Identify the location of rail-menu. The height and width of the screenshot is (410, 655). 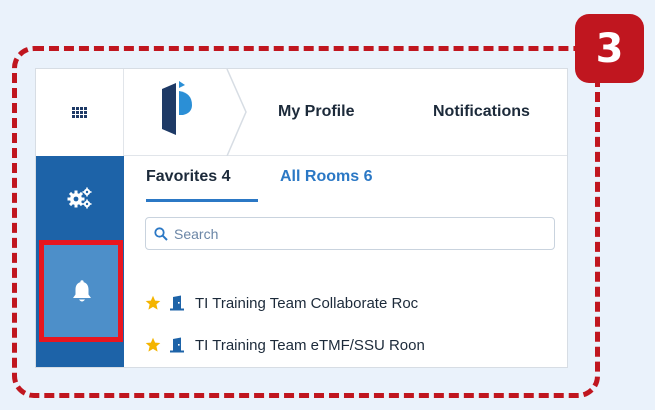
(80, 261).